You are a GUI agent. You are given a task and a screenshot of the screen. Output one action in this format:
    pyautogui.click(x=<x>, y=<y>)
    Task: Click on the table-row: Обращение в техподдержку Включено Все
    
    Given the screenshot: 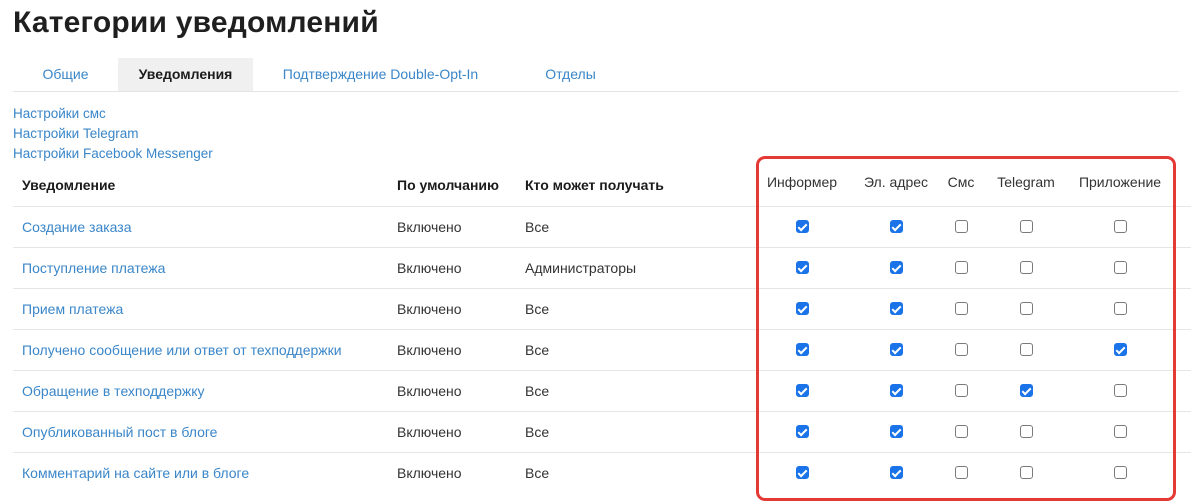 What is the action you would take?
    pyautogui.click(x=602, y=391)
    